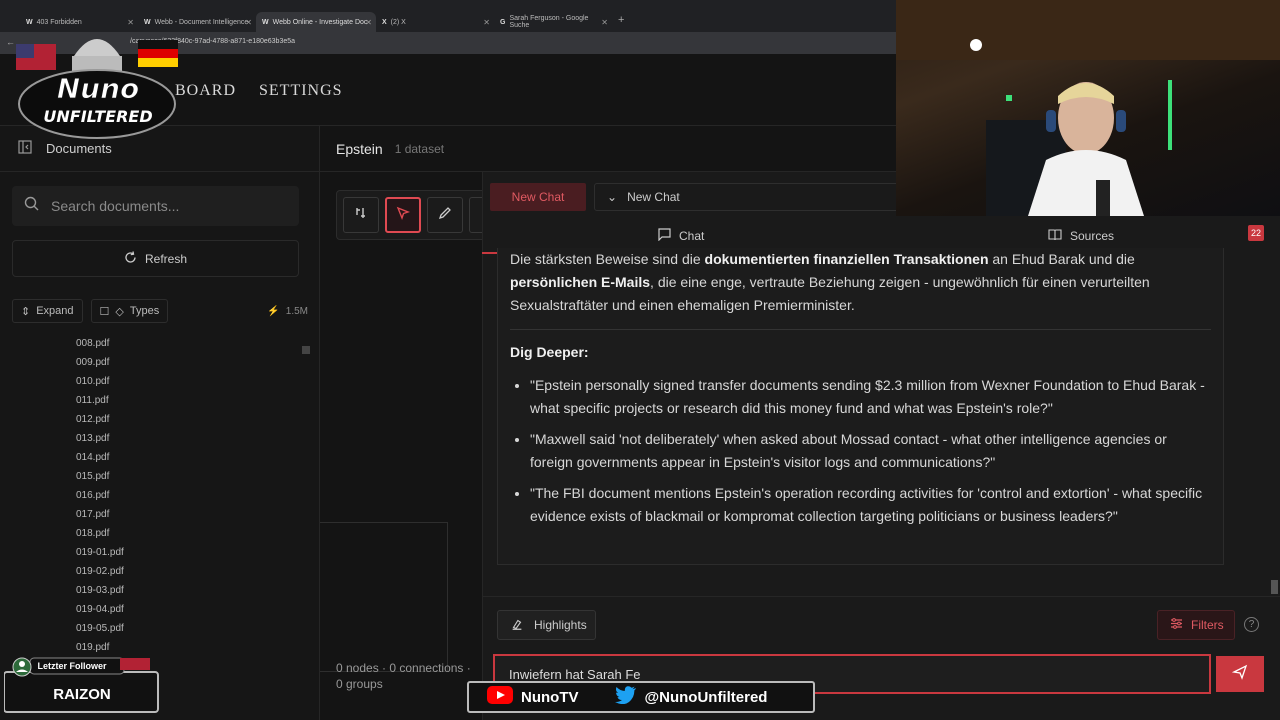 The width and height of the screenshot is (1280, 720). What do you see at coordinates (435, 22) in the screenshot?
I see `browser-tab-4: X (2) X ✕` at bounding box center [435, 22].